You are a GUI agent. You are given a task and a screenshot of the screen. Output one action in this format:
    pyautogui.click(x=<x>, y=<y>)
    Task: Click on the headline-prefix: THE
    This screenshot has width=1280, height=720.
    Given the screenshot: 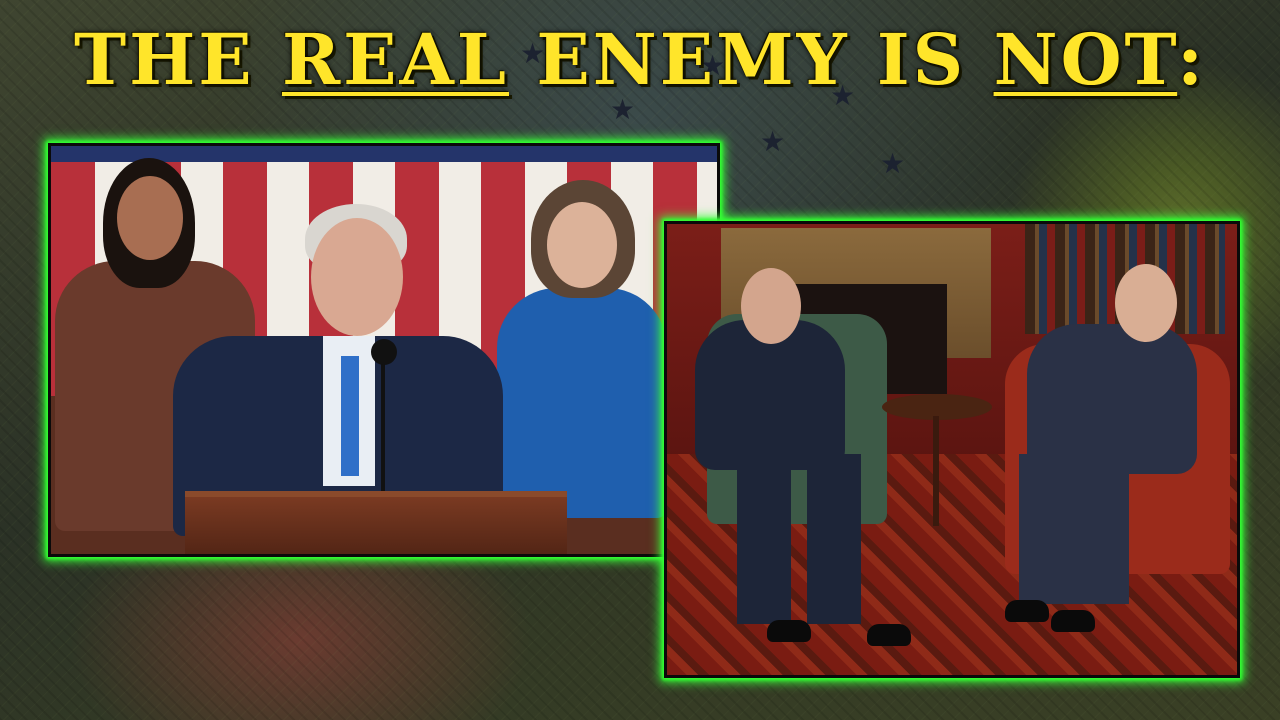 What is the action you would take?
    pyautogui.click(x=178, y=59)
    